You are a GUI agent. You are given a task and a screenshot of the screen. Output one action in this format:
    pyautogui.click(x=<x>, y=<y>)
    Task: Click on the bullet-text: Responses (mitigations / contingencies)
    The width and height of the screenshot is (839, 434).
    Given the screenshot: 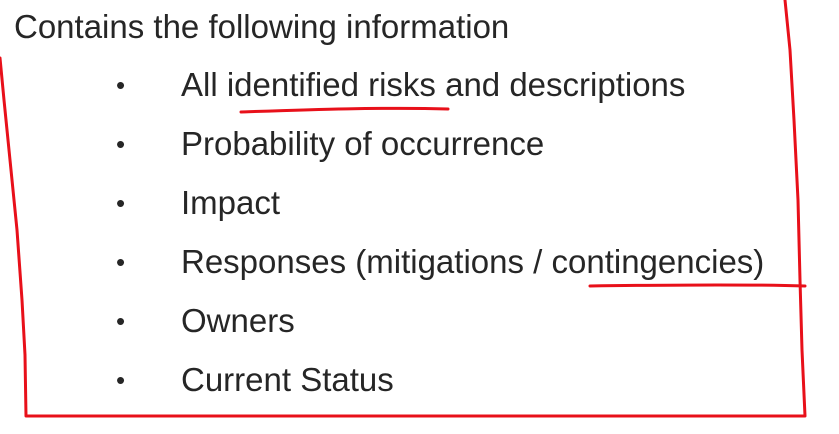 What is the action you would take?
    pyautogui.click(x=473, y=261)
    